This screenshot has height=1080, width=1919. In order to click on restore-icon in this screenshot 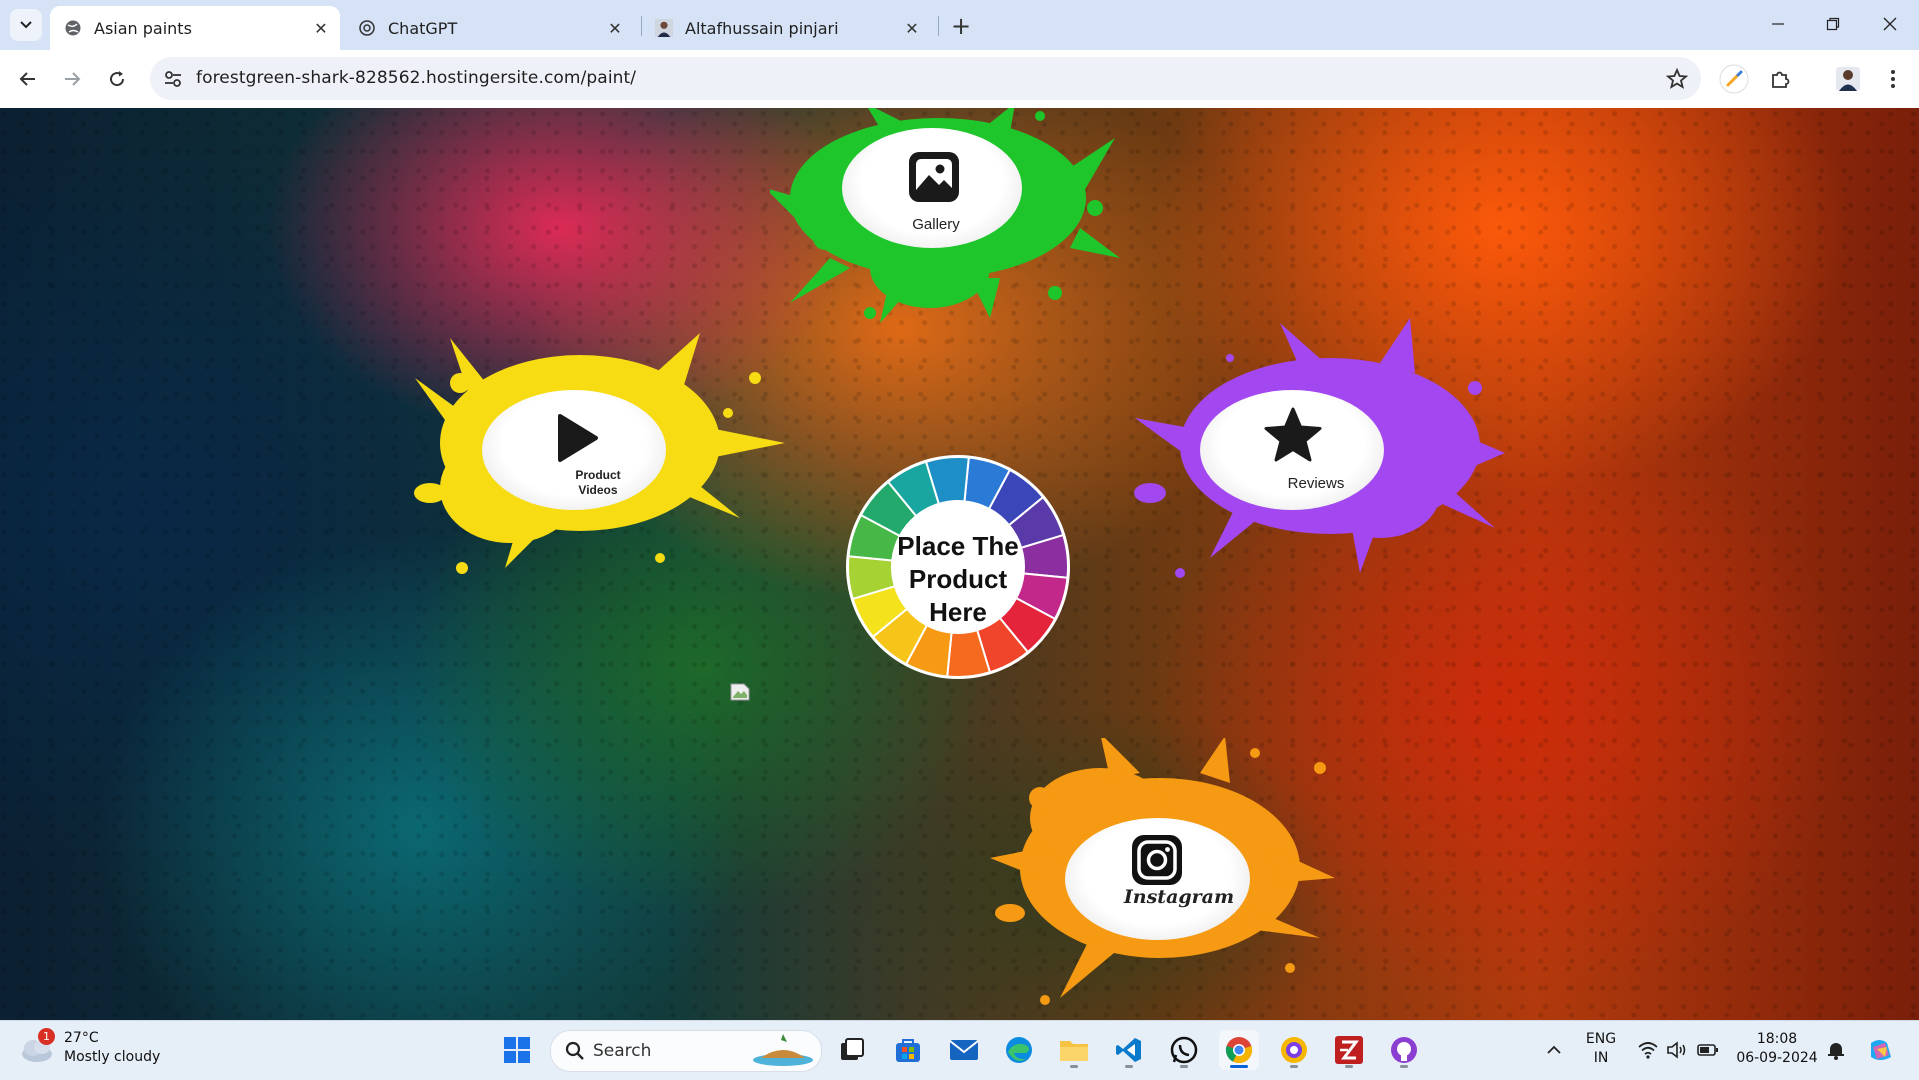, I will do `click(1833, 24)`.